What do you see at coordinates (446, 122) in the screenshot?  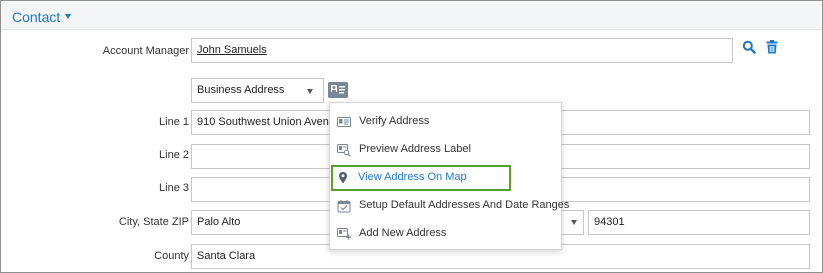 I see `menu-item-verify-address: Verify Address` at bounding box center [446, 122].